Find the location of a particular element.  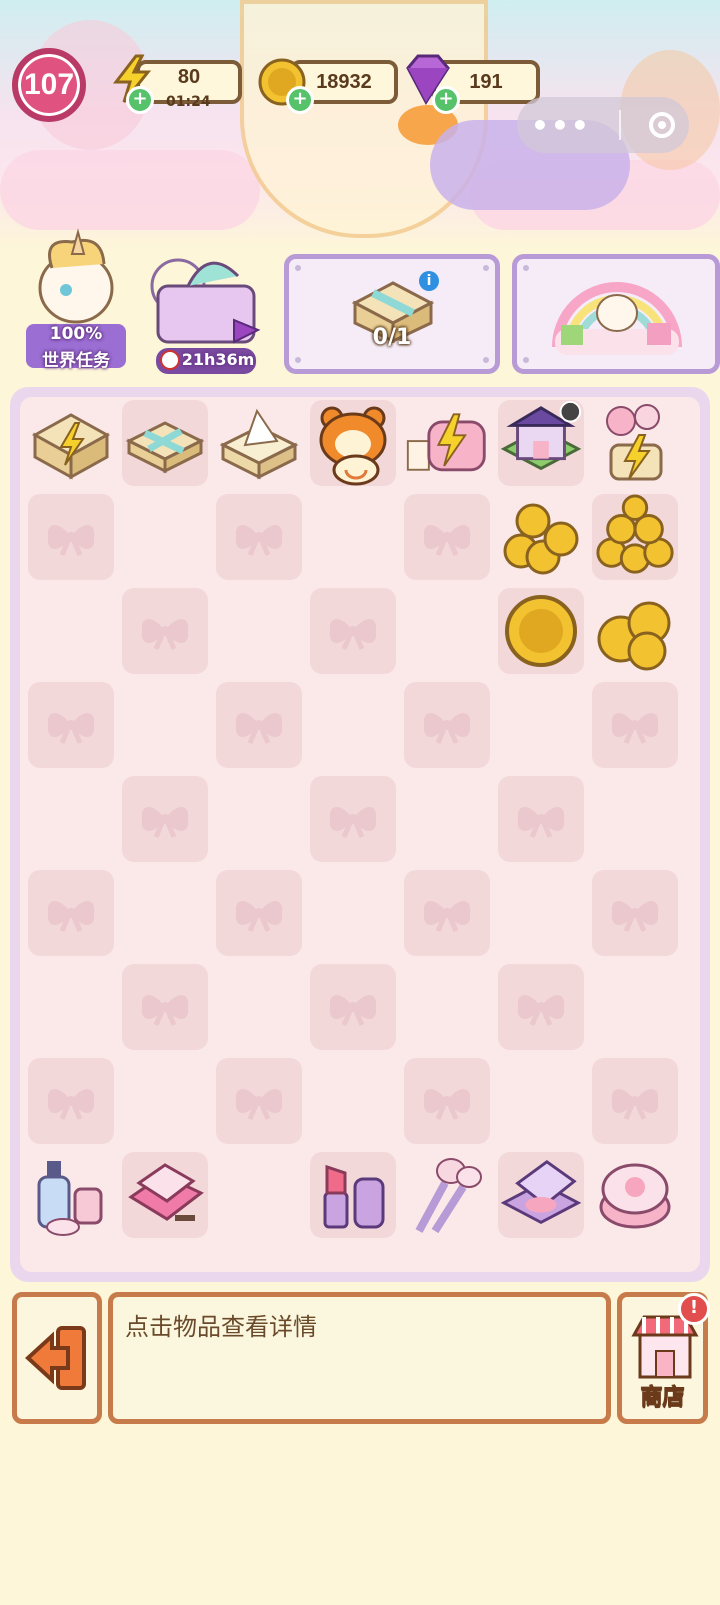

order-panel: i 0/1 is located at coordinates (392, 314).